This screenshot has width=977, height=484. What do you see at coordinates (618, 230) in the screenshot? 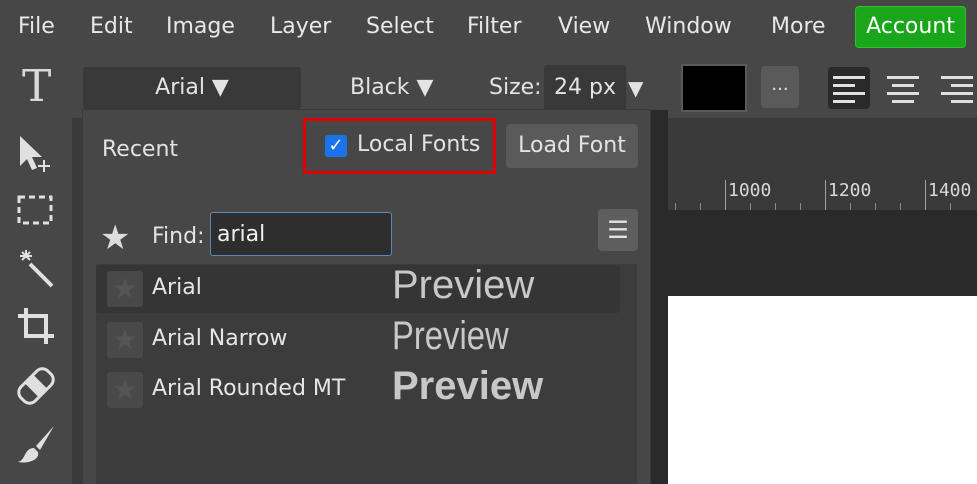
I see `font-list-menu-button: ☰` at bounding box center [618, 230].